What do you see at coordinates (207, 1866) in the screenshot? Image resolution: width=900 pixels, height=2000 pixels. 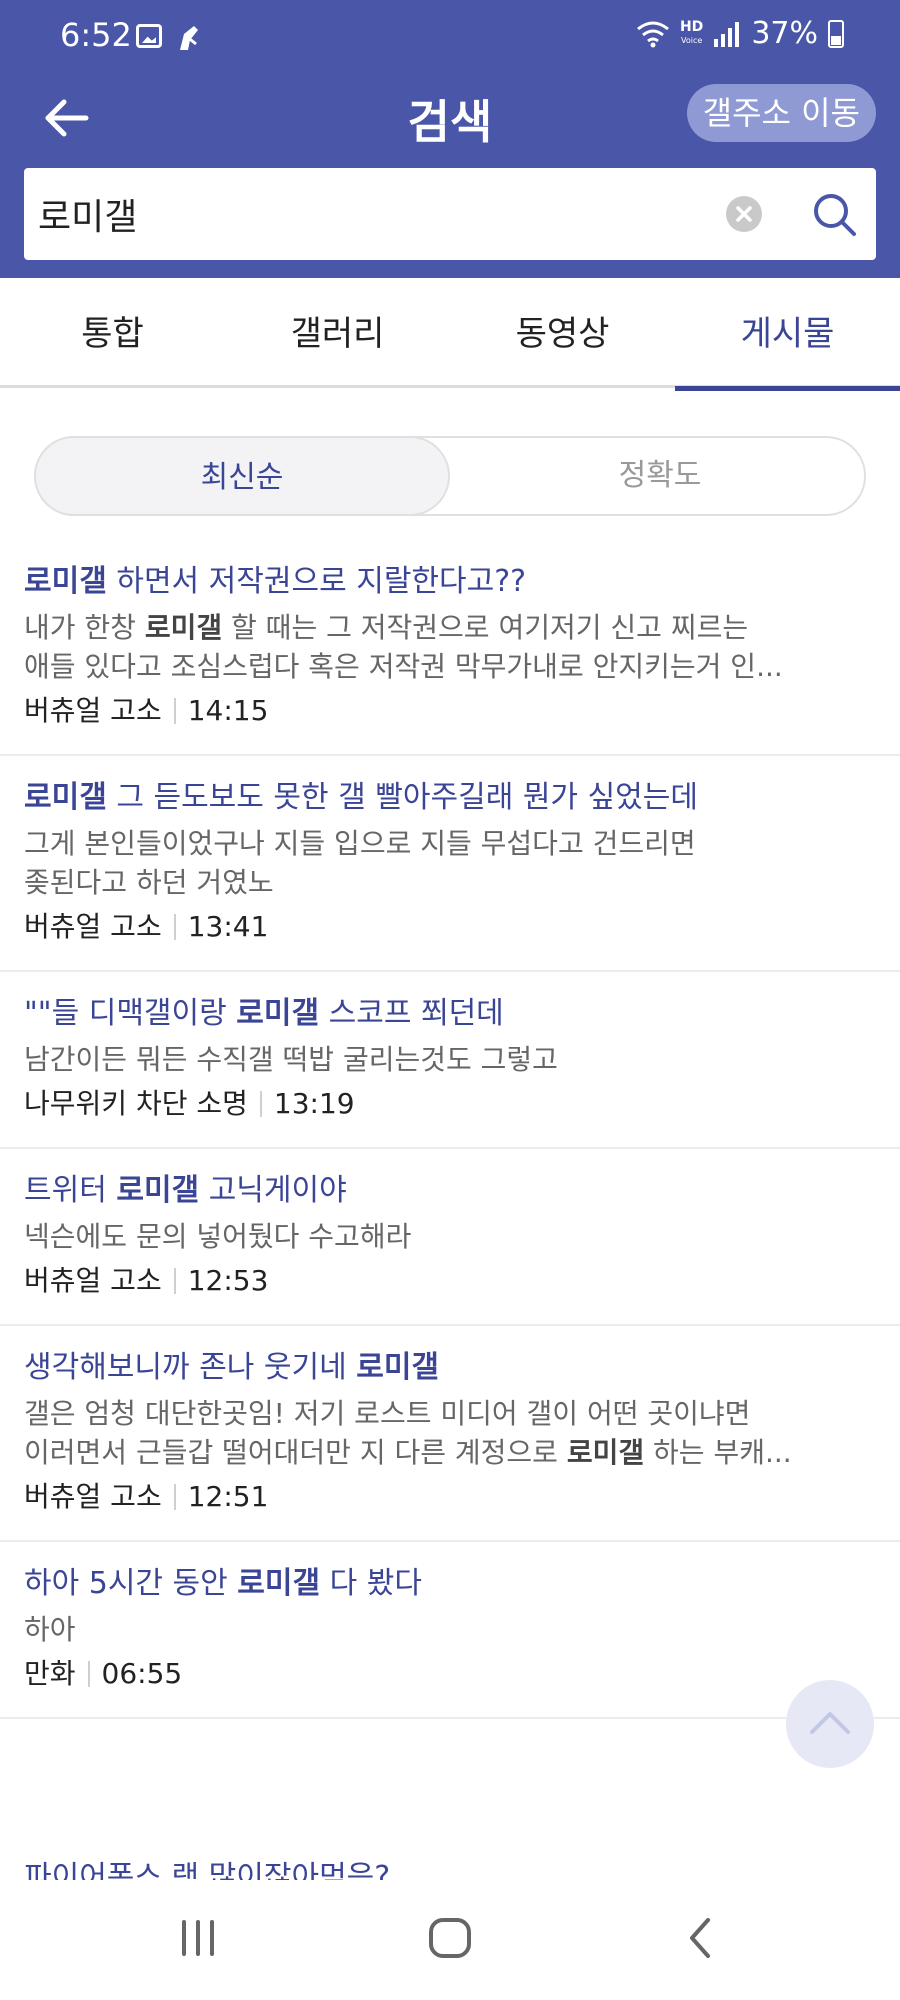 I see `partial-result-title: 파이어폭스 랙 많이잖아먹음?` at bounding box center [207, 1866].